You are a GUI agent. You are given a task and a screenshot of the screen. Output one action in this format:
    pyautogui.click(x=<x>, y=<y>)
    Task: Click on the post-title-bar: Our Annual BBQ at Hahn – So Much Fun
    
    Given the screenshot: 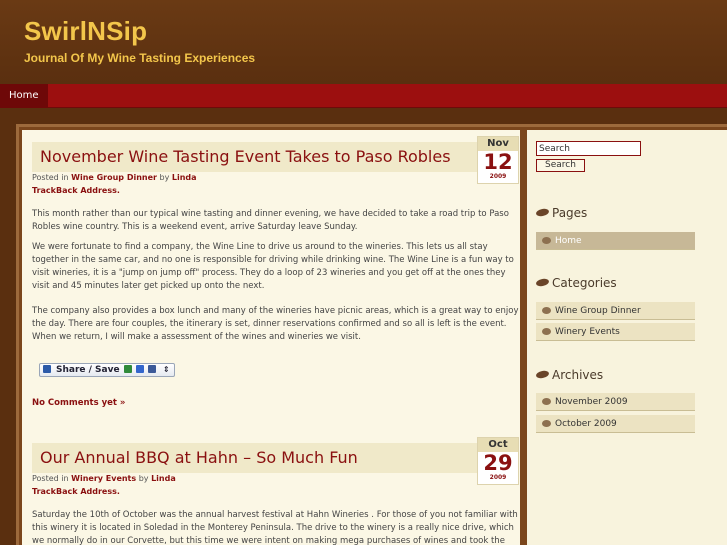 What is the action you would take?
    pyautogui.click(x=255, y=458)
    